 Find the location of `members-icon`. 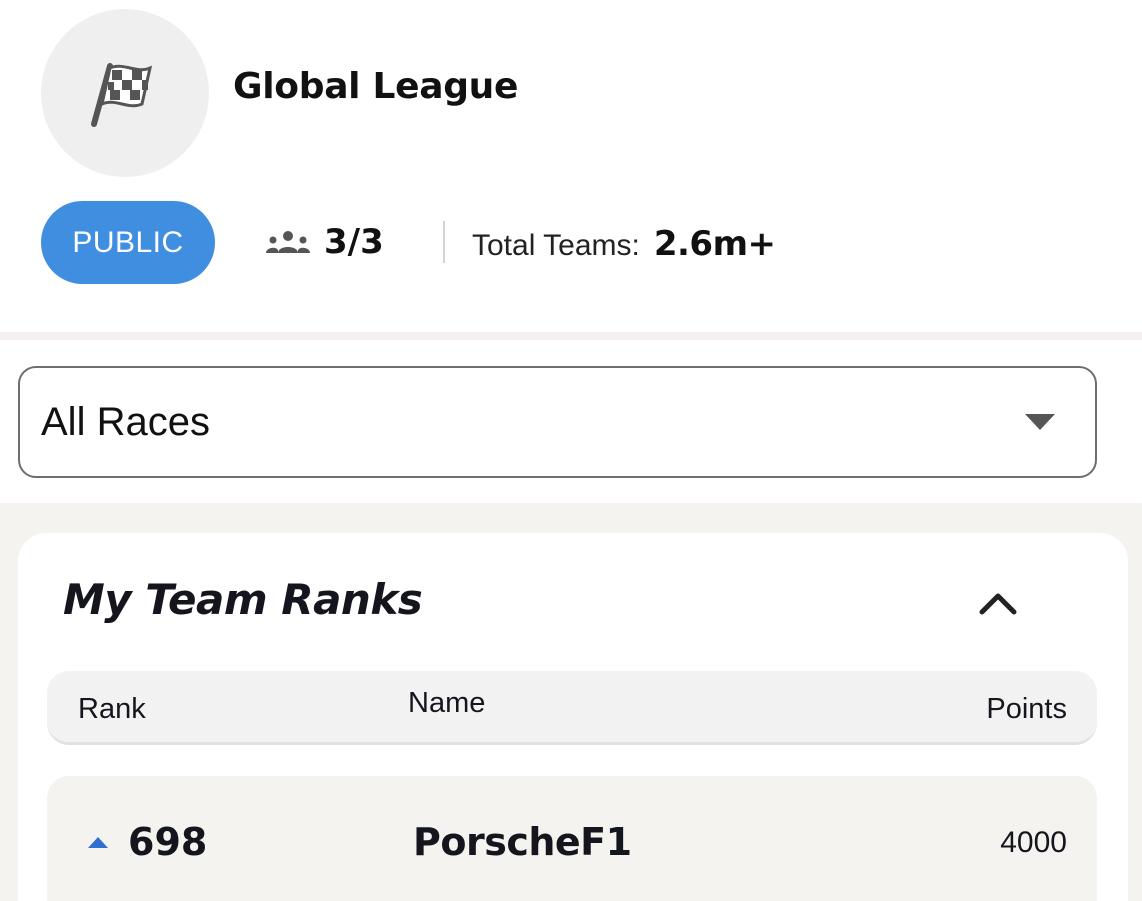

members-icon is located at coordinates (288, 242).